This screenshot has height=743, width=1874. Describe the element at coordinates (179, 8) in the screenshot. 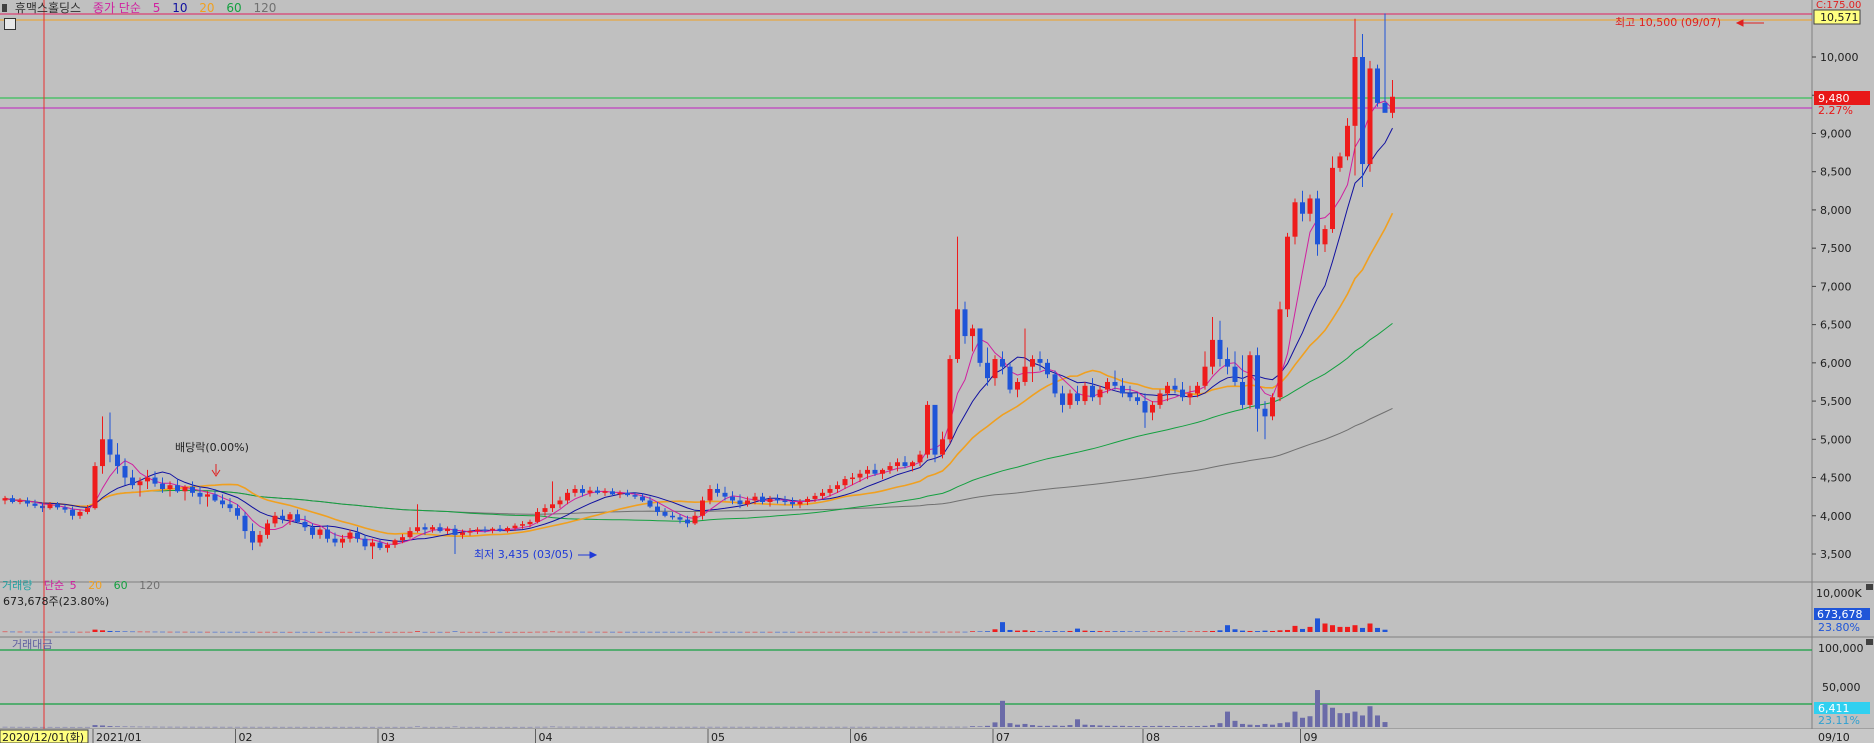

I see `ma-label-10: 10` at that location.